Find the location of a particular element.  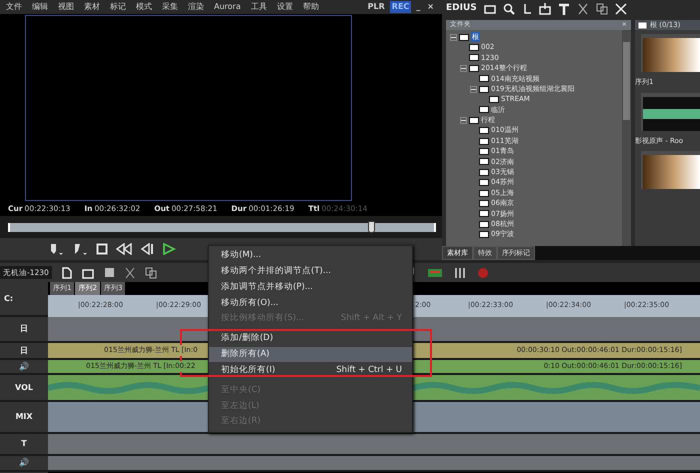

drive-label: C: is located at coordinates (9, 298).